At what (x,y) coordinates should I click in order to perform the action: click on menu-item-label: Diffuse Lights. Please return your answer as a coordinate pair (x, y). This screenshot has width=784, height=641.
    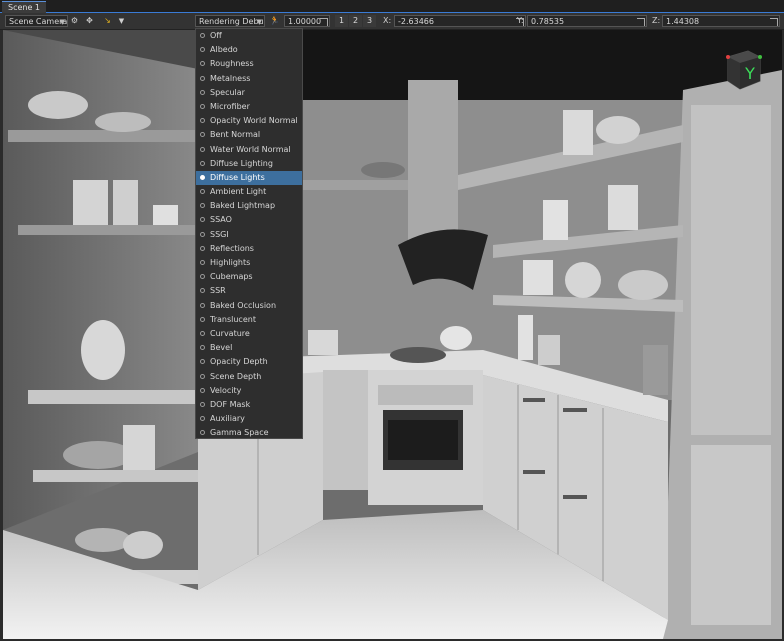
    Looking at the image, I should click on (237, 177).